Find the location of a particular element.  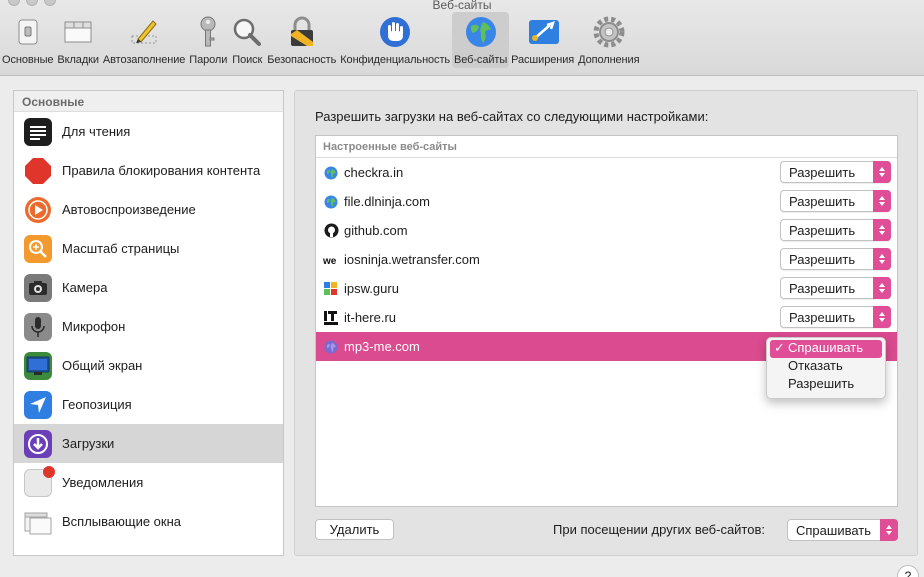

toolbar-tab-advanced: Дополнения is located at coordinates (608, 40).